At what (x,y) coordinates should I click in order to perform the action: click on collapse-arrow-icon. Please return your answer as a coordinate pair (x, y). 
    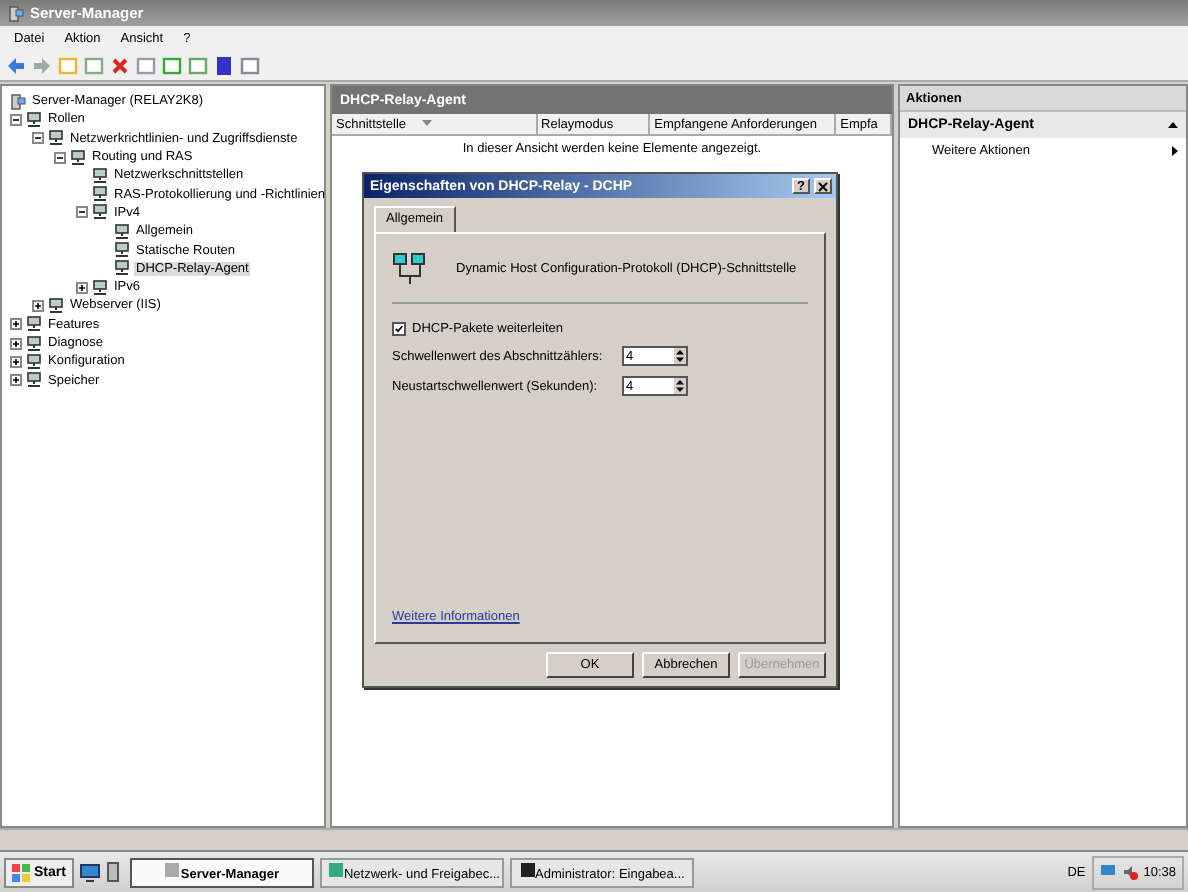
    Looking at the image, I should click on (1173, 125).